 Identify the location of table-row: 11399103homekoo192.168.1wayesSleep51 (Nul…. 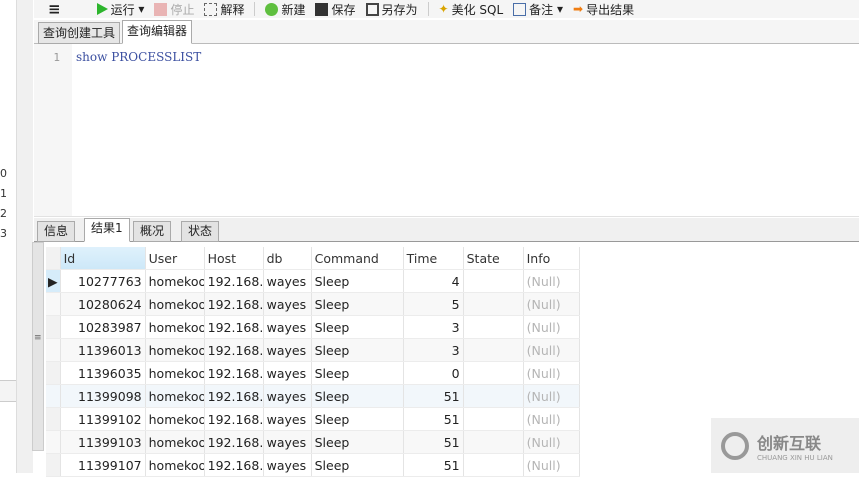
(313, 442).